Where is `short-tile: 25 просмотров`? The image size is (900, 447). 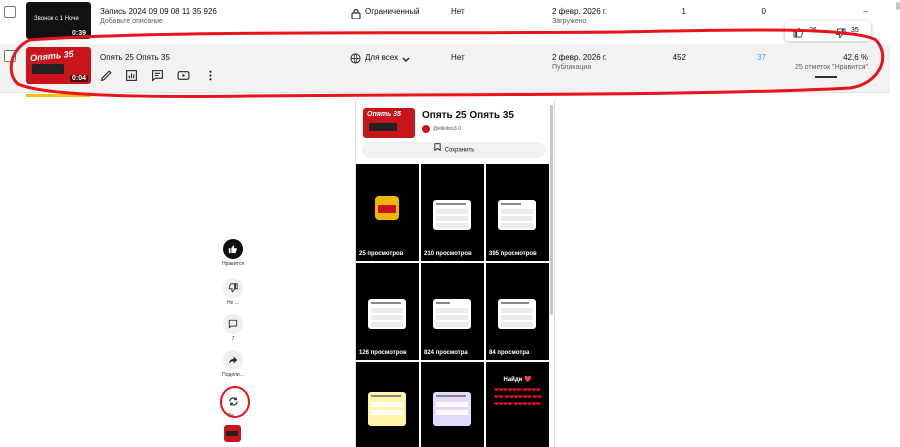 short-tile: 25 просмотров is located at coordinates (387, 212).